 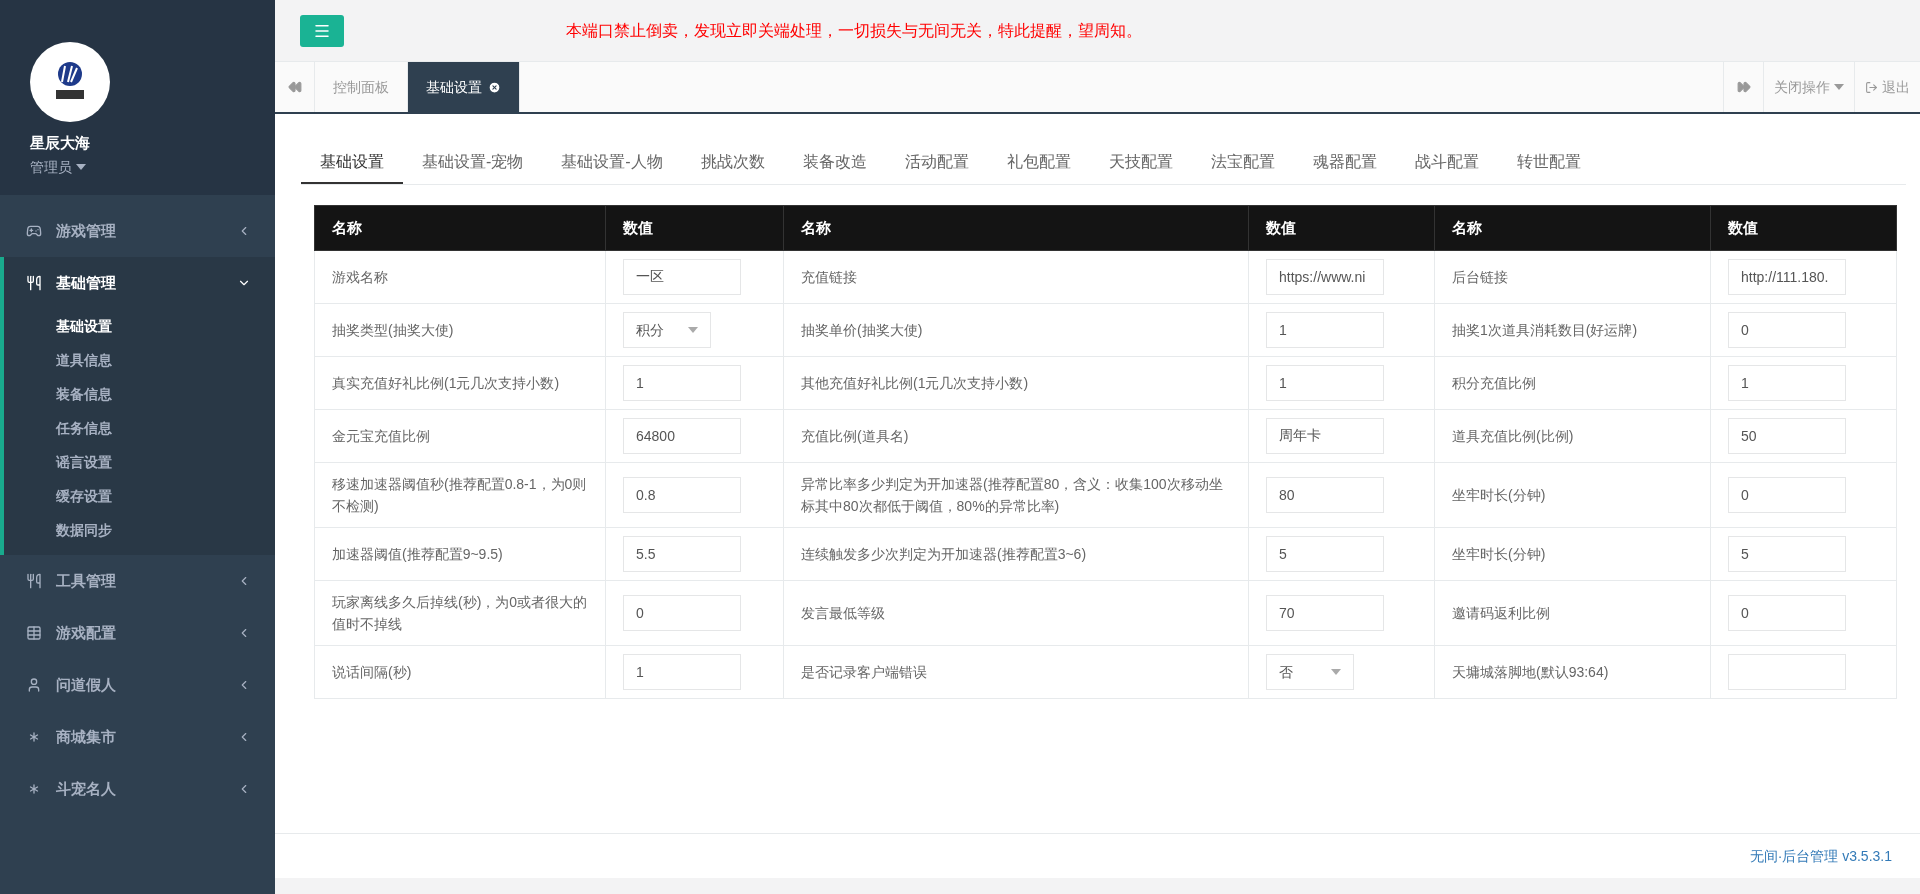 I want to click on table-cell: 异常比率多少判定为开加速器(推荐配置80，含义：收集100次移动坐标其中80次都低于阈值，80%的异常比率), so click(x=1016, y=495).